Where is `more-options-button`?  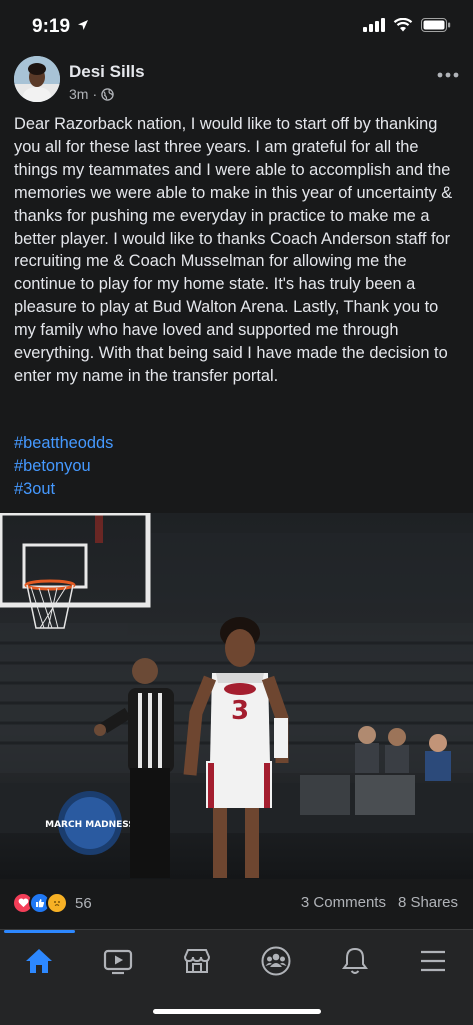
more-options-button is located at coordinates (448, 71).